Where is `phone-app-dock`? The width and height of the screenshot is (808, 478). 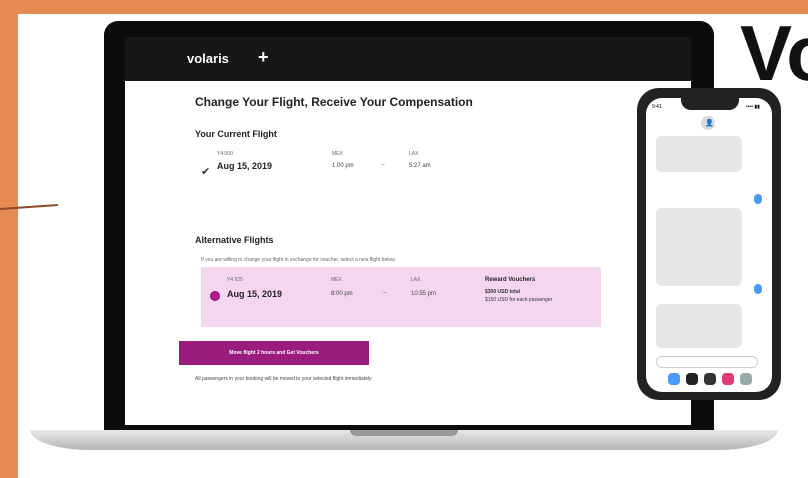 phone-app-dock is located at coordinates (710, 379).